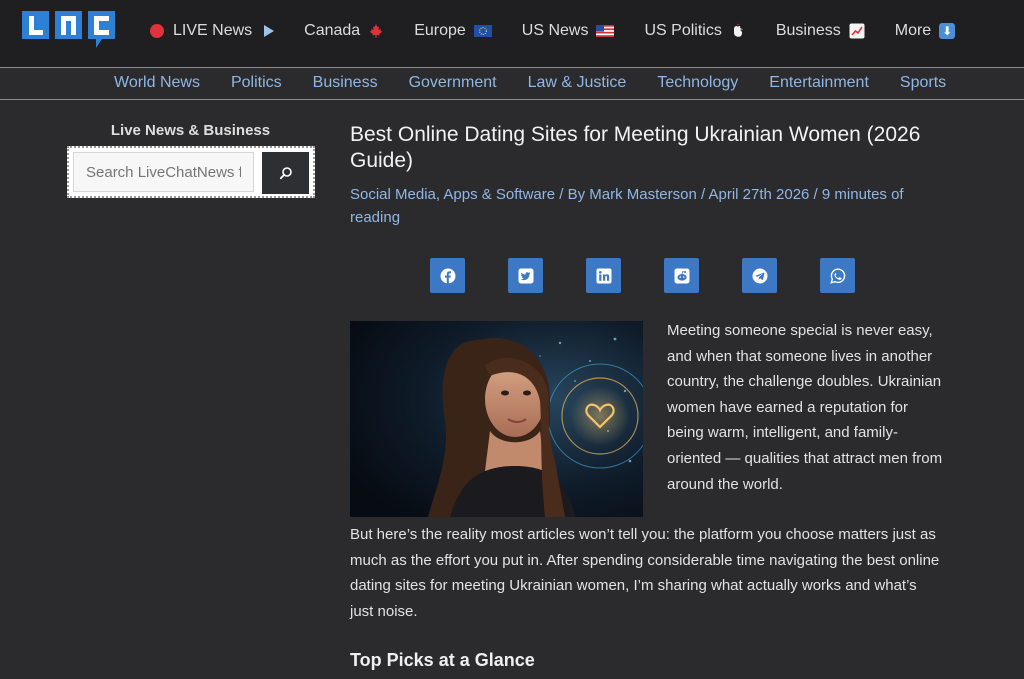 The height and width of the screenshot is (679, 1024). I want to click on telegram-icon, so click(759, 275).